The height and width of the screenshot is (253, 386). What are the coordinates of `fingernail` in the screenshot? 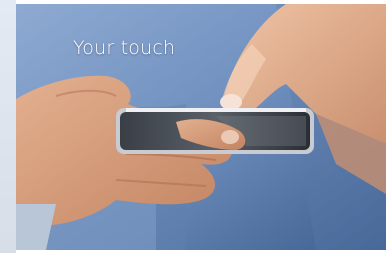 It's located at (231, 102).